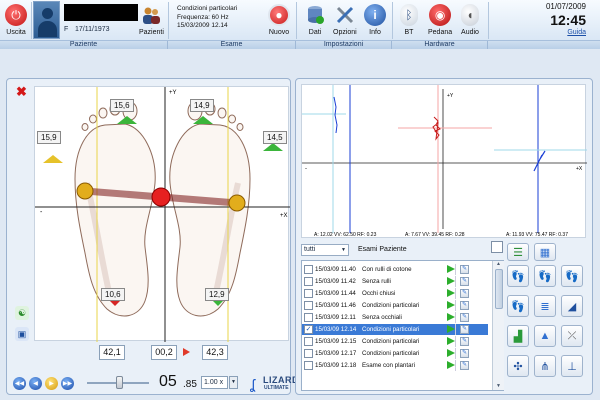  What do you see at coordinates (572, 276) in the screenshot?
I see `foot-blue-icon: 👣` at bounding box center [572, 276].